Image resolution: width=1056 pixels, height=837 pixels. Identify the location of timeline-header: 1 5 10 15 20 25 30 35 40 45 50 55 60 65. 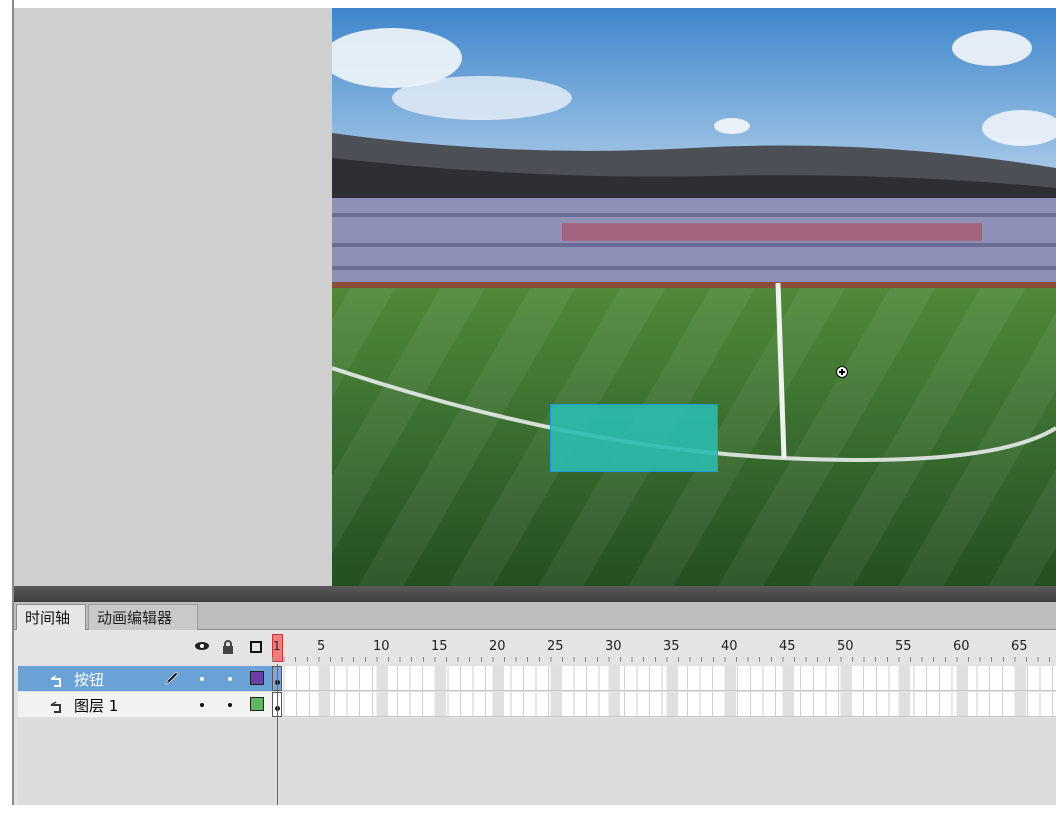
(535, 647).